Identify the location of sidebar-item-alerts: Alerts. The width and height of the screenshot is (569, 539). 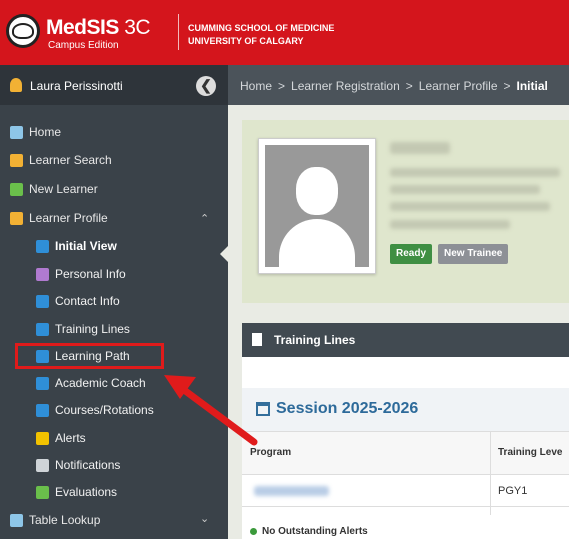
(61, 438).